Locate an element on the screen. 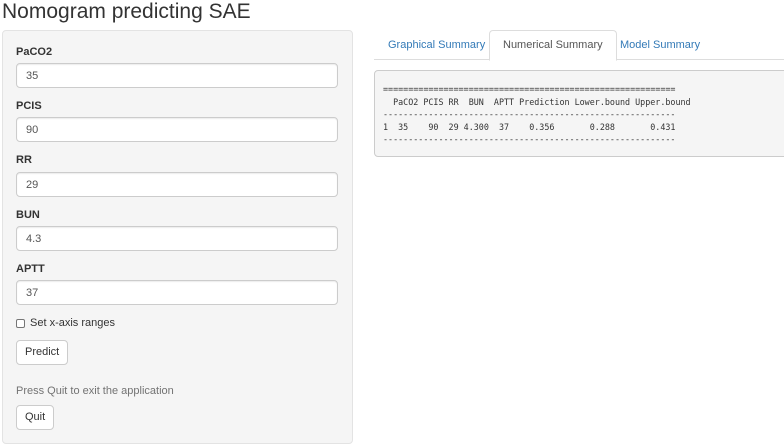 The image size is (784, 446). x-axis-ranges-label: Set x-axis ranges is located at coordinates (72, 323).